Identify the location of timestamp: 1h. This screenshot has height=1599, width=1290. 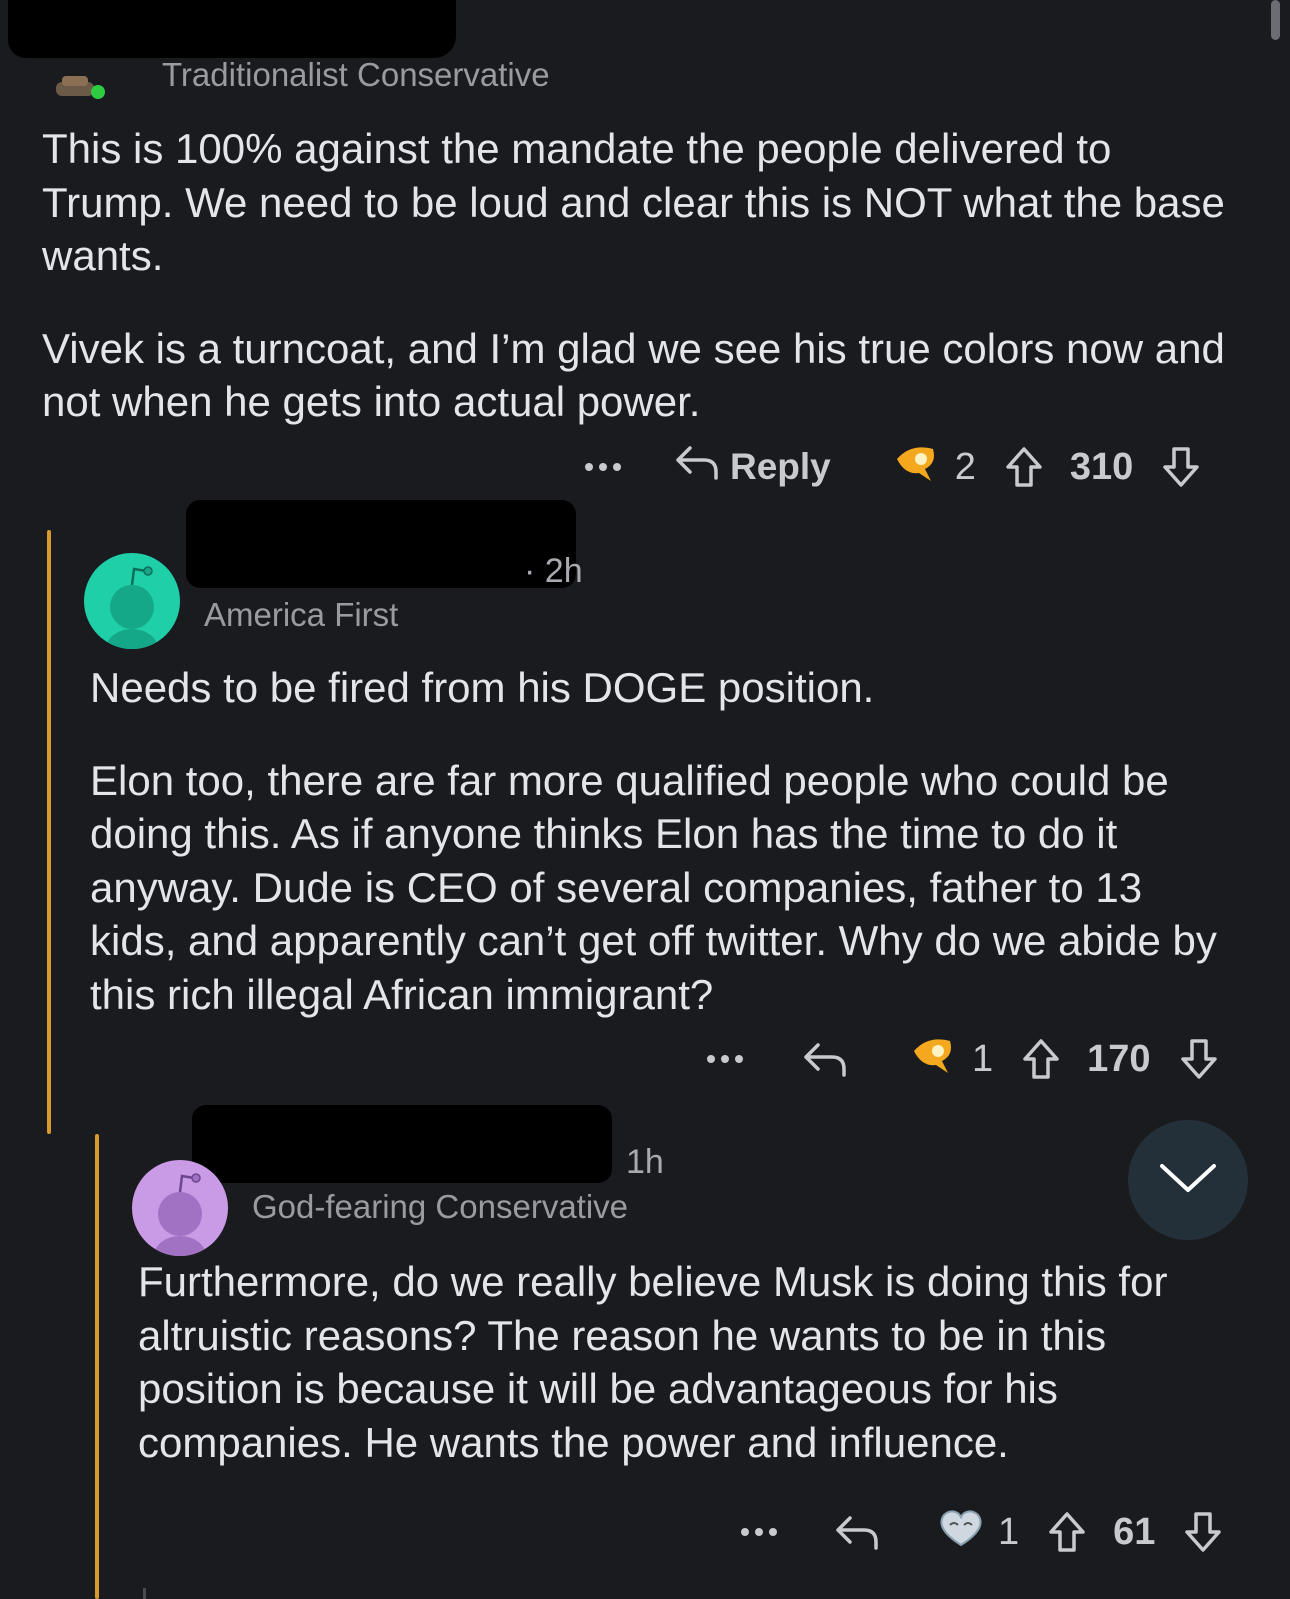
(645, 1162).